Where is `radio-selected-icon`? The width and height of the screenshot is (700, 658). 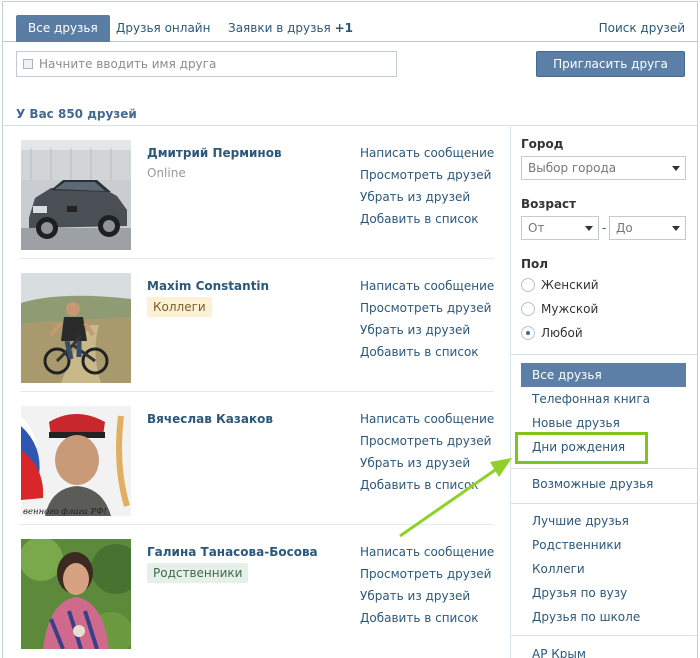 radio-selected-icon is located at coordinates (528, 332).